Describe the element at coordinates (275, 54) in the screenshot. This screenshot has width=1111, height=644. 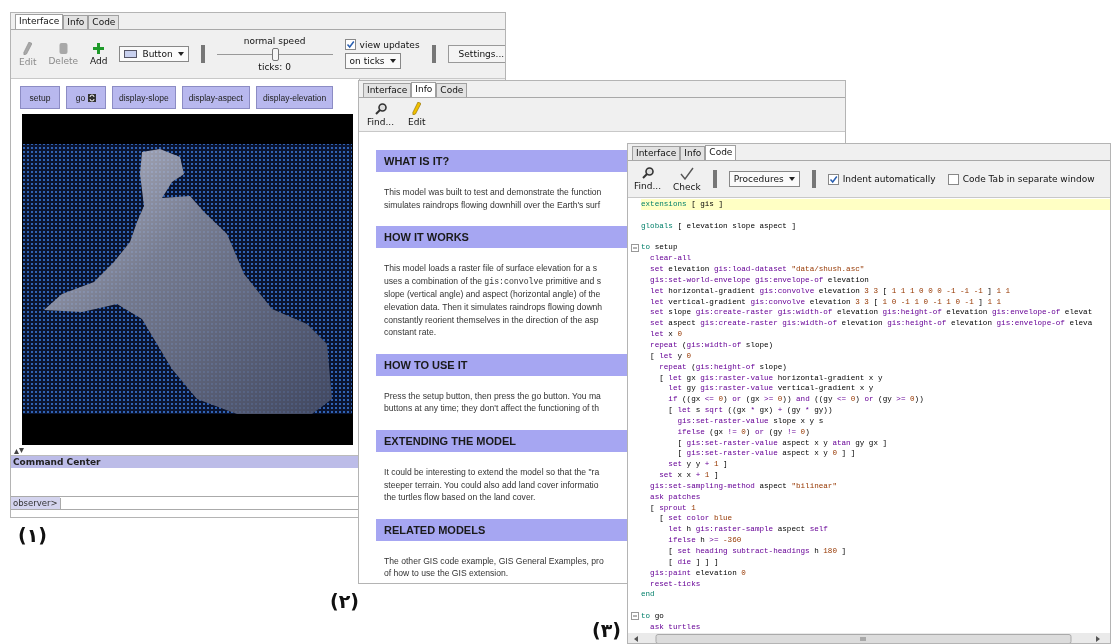
I see `slider-thumb` at that location.